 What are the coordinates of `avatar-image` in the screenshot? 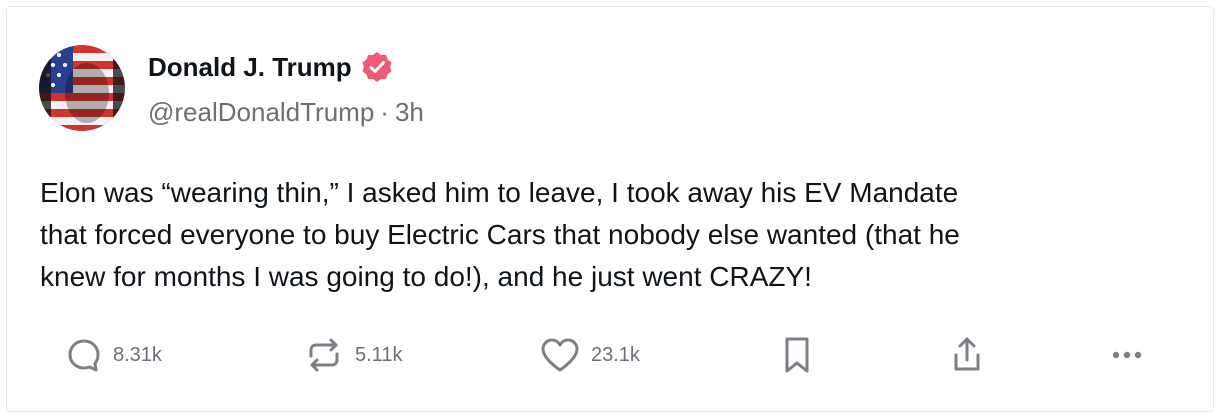 It's located at (82, 88).